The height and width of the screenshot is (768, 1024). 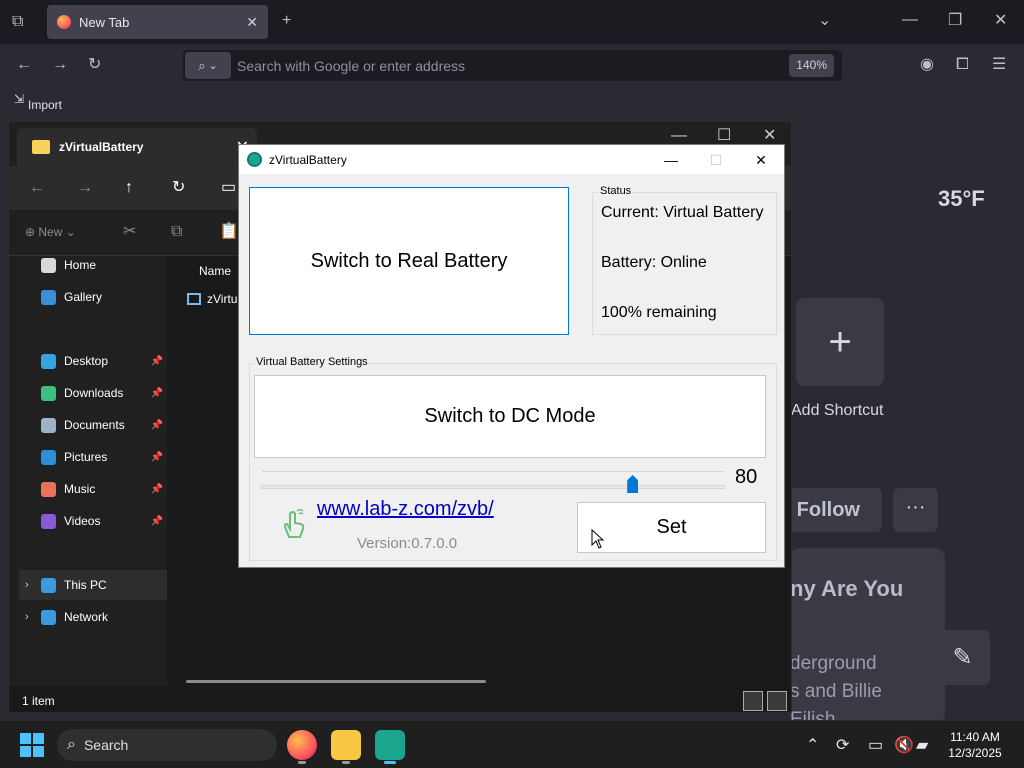 What do you see at coordinates (597, 539) in the screenshot?
I see `mouse-cursor-icon` at bounding box center [597, 539].